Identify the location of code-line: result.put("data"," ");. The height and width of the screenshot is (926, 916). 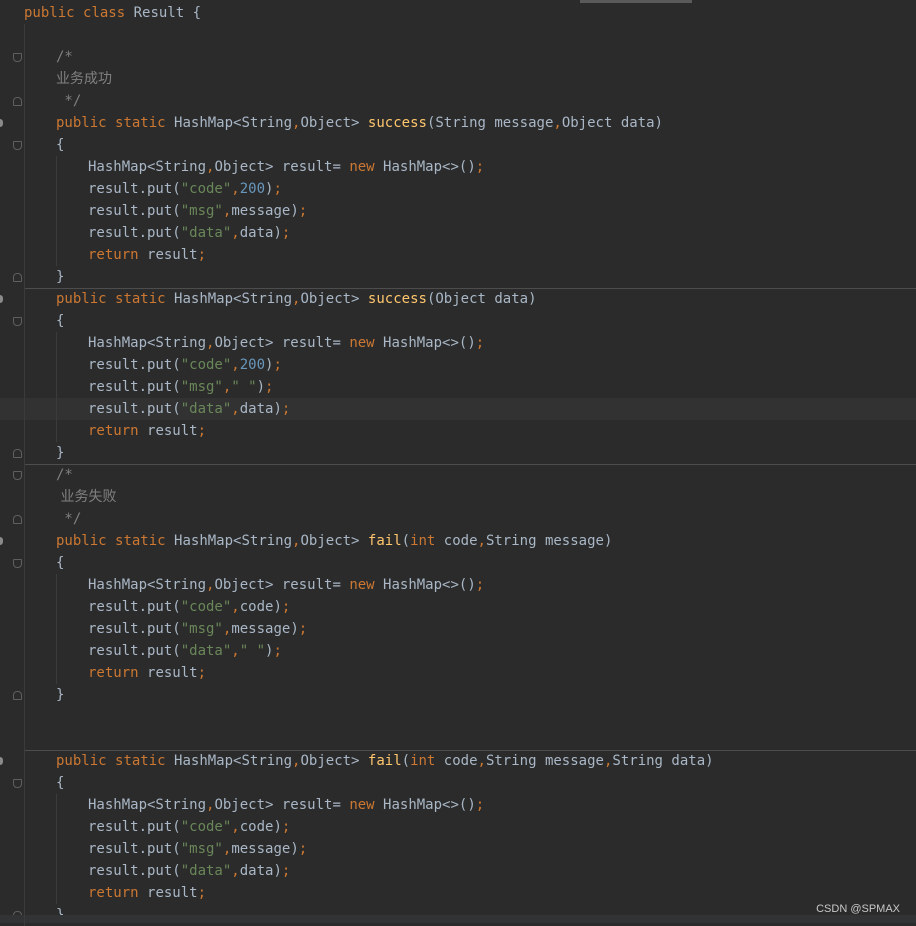
(458, 651).